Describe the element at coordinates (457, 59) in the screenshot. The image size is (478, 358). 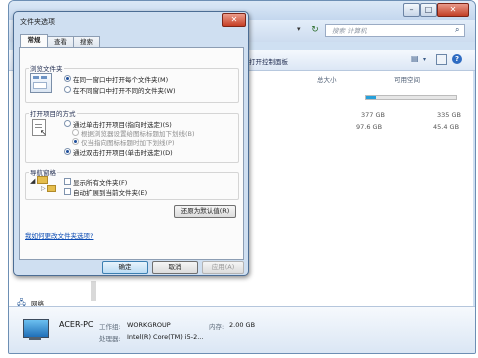
I see `help-icon: ?` at that location.